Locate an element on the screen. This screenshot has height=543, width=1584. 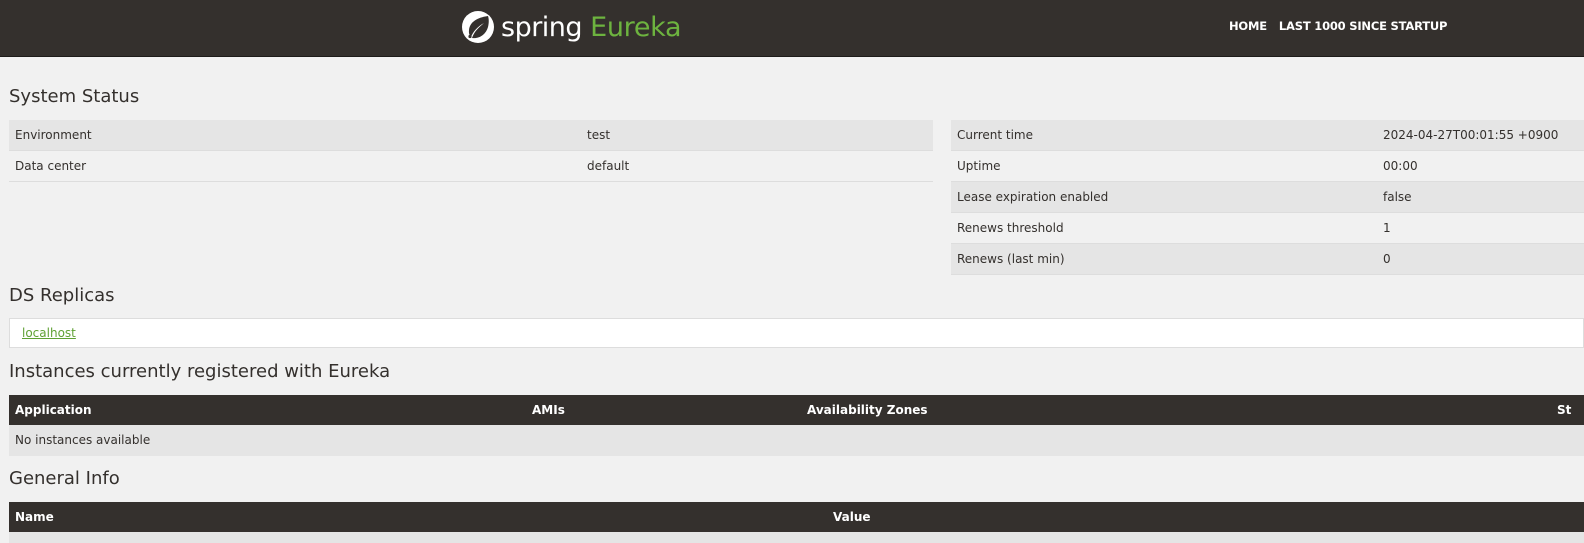
general-info-first-row is located at coordinates (796, 537).